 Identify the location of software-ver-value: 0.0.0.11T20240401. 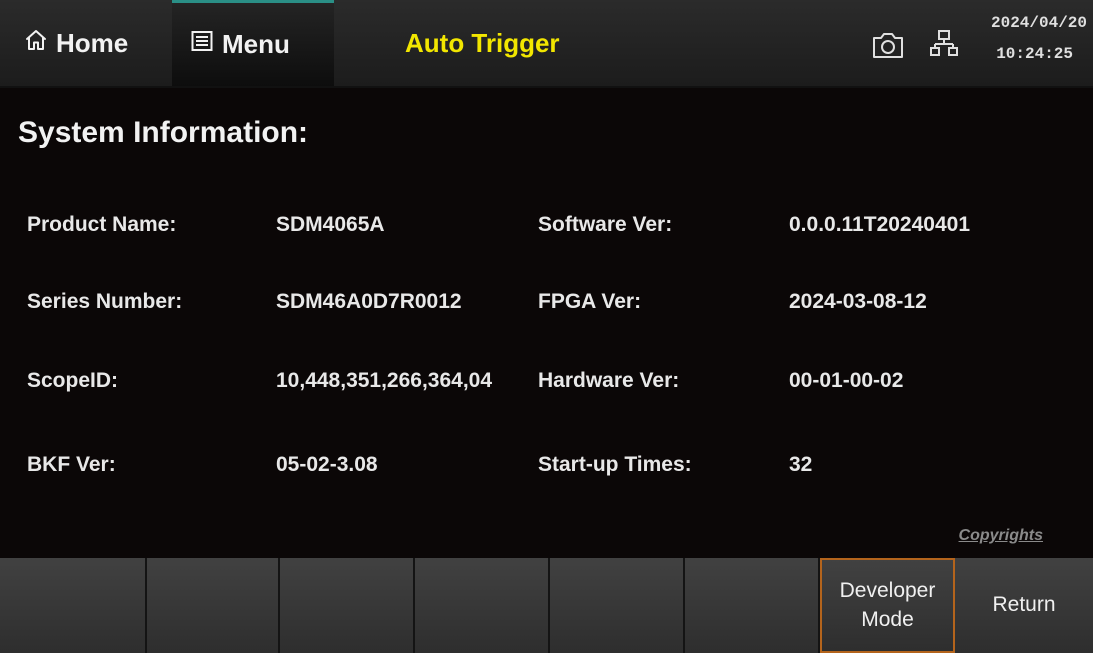
(880, 224).